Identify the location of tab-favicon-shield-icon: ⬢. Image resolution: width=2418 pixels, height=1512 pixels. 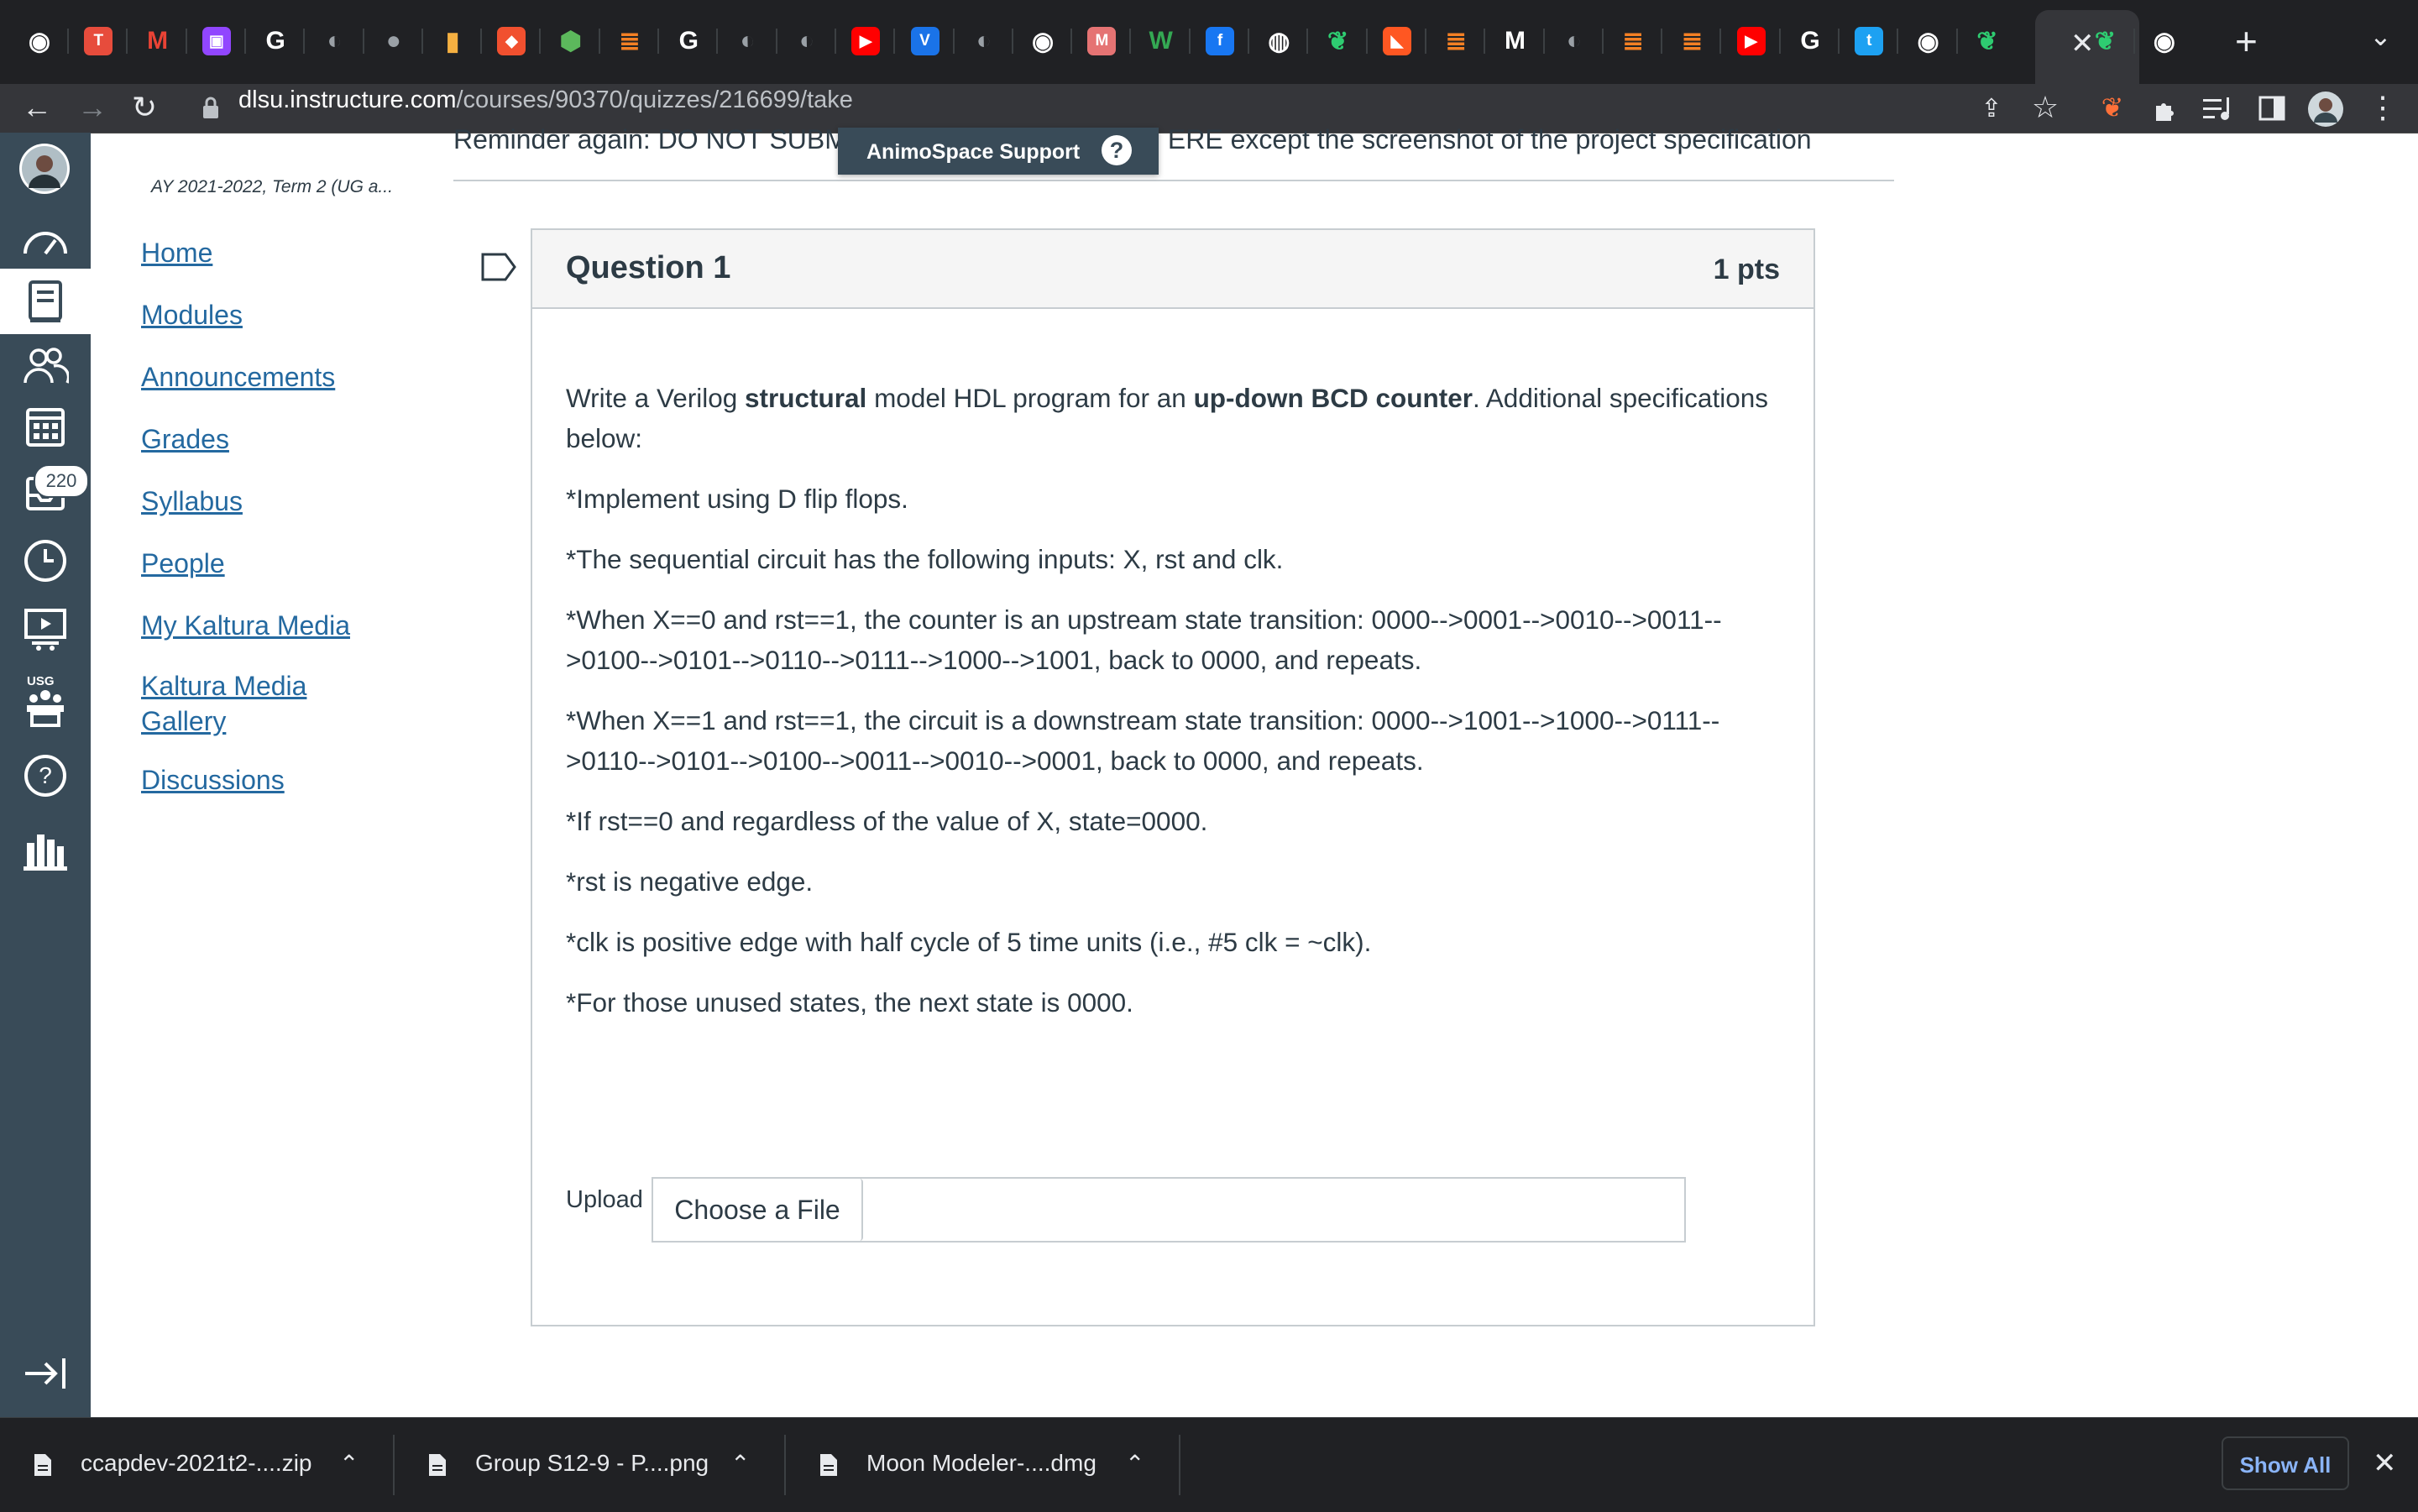
(571, 41).